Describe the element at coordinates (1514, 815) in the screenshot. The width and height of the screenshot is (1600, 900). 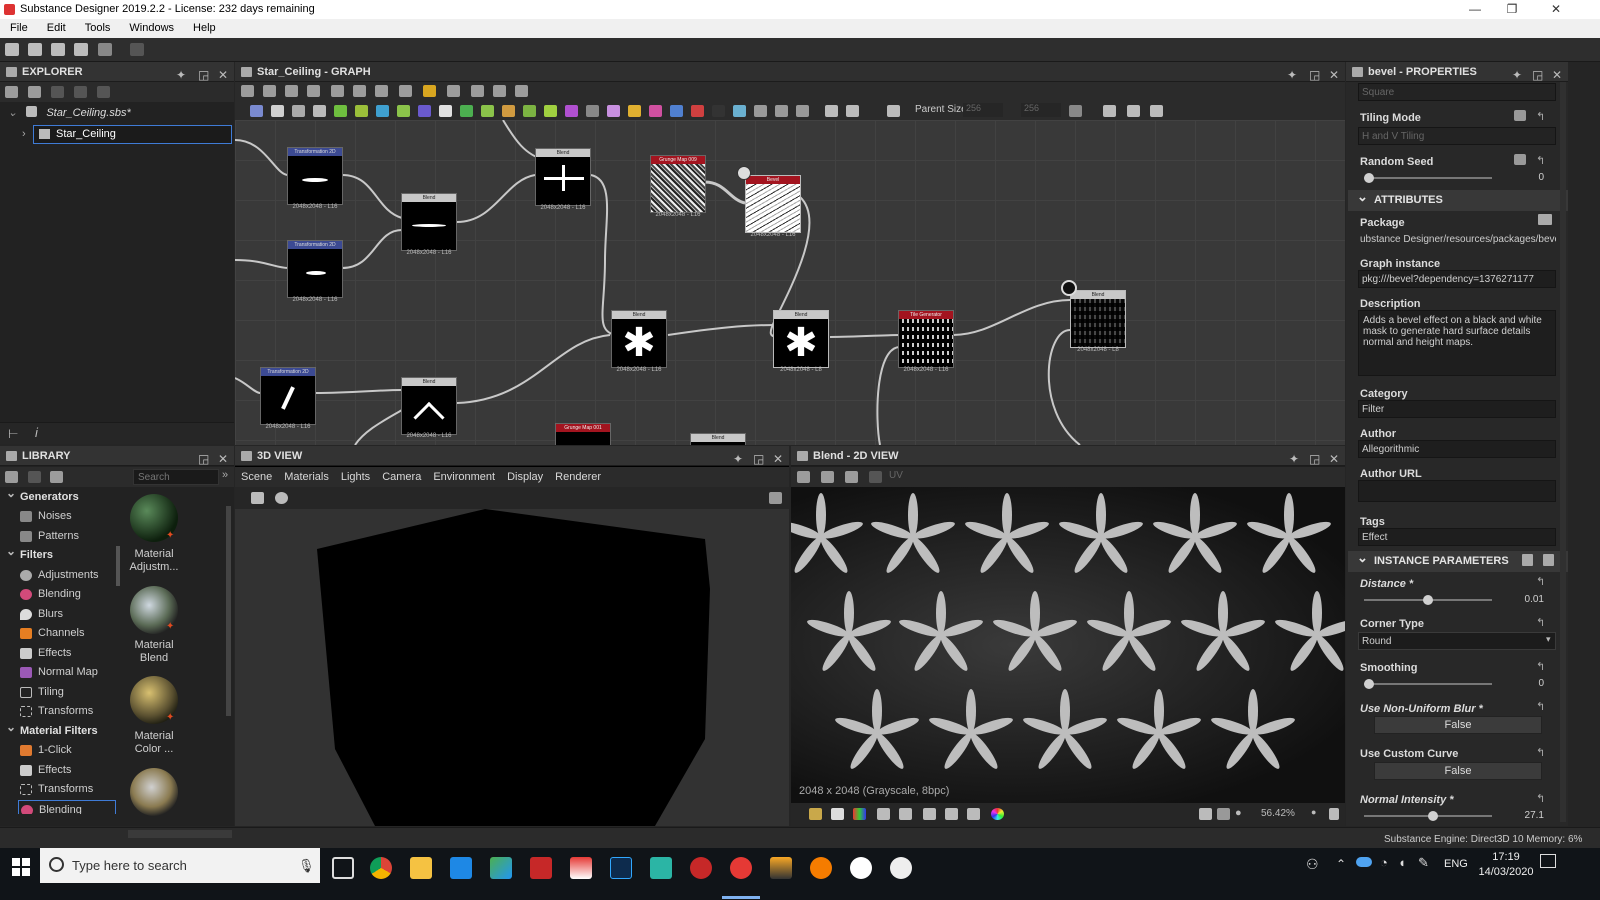
I see `normal-intensity-value: 27.1` at that location.